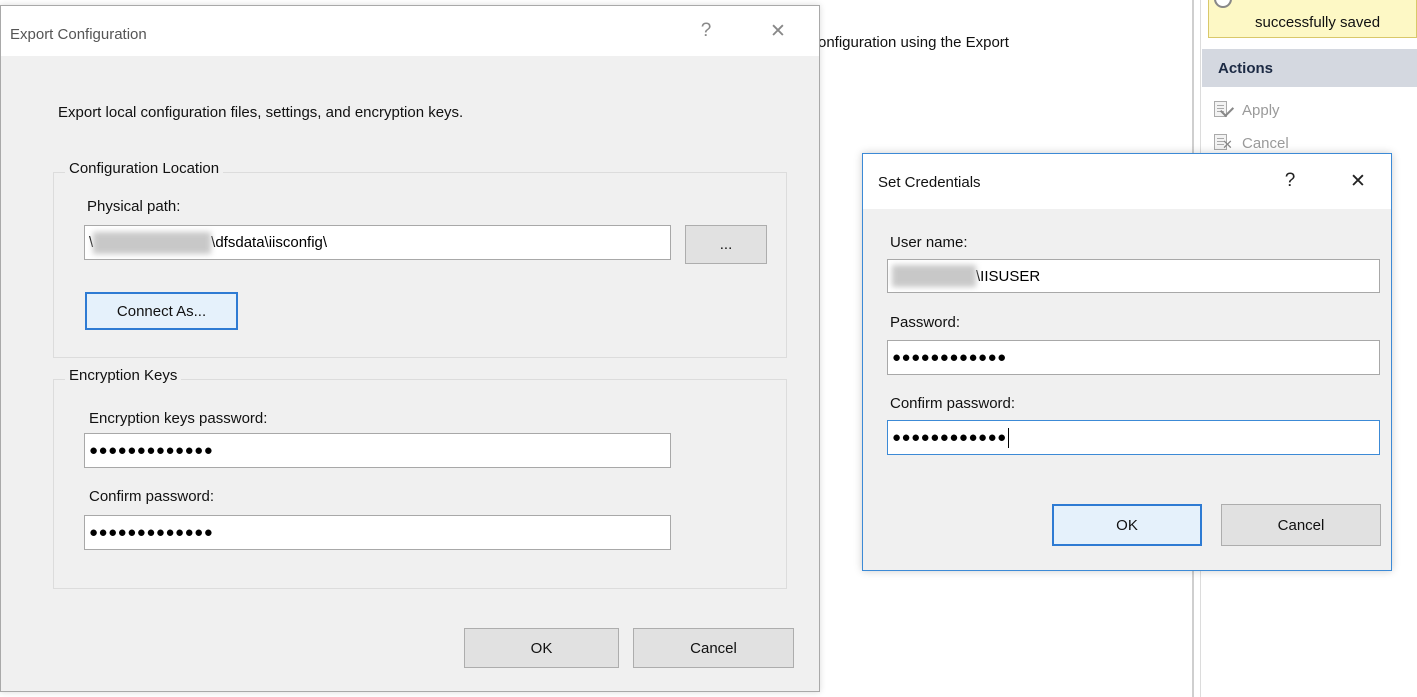 The image size is (1417, 697). I want to click on confirm-password-value: ●●●●●●●●●●●●, so click(949, 437).